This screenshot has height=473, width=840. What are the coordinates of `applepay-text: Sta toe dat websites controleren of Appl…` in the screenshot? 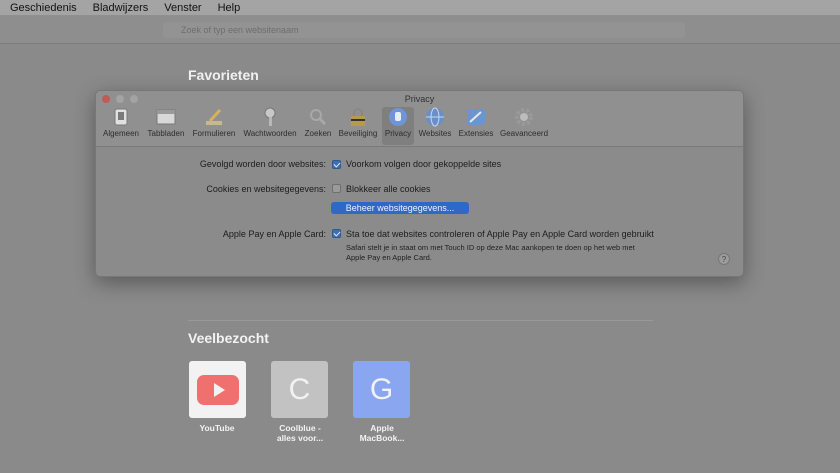 It's located at (500, 234).